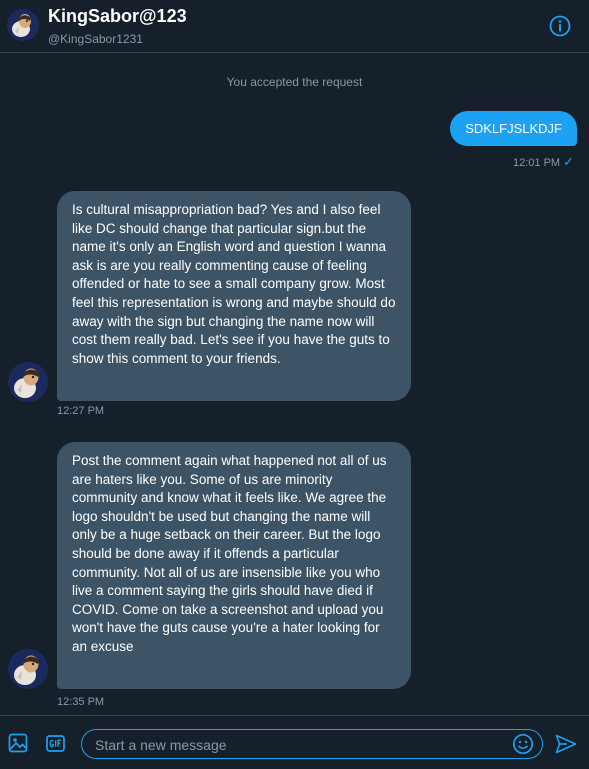 This screenshot has height=769, width=589. What do you see at coordinates (560, 26) in the screenshot?
I see `info-icon` at bounding box center [560, 26].